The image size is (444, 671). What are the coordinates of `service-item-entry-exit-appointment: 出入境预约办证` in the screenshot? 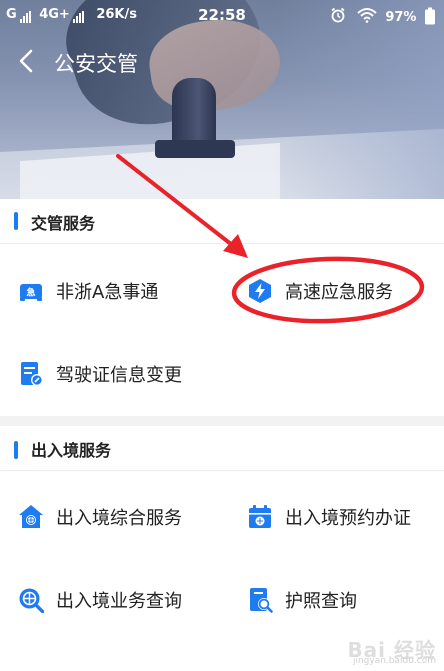 It's located at (329, 517).